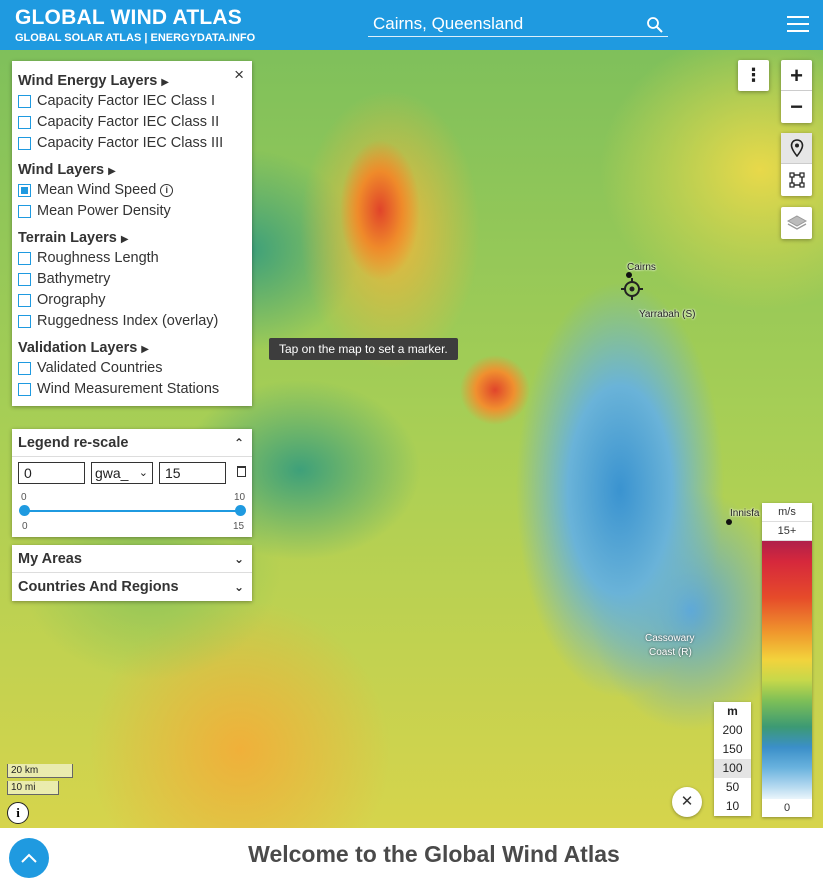 The width and height of the screenshot is (823, 884). Describe the element at coordinates (239, 75) in the screenshot. I see `close-icon: ×` at that location.